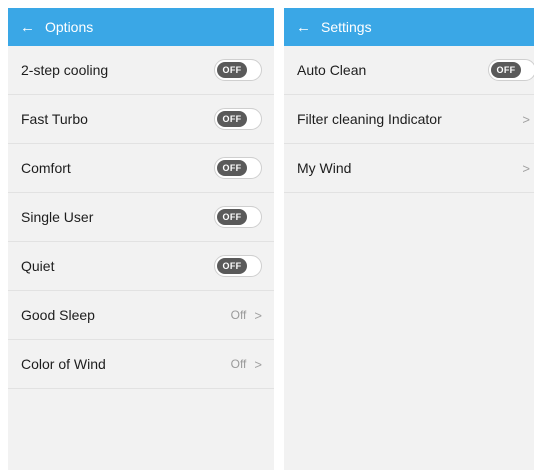 Image resolution: width=534 pixels, height=470 pixels. I want to click on toggle-quiet: OFF, so click(238, 266).